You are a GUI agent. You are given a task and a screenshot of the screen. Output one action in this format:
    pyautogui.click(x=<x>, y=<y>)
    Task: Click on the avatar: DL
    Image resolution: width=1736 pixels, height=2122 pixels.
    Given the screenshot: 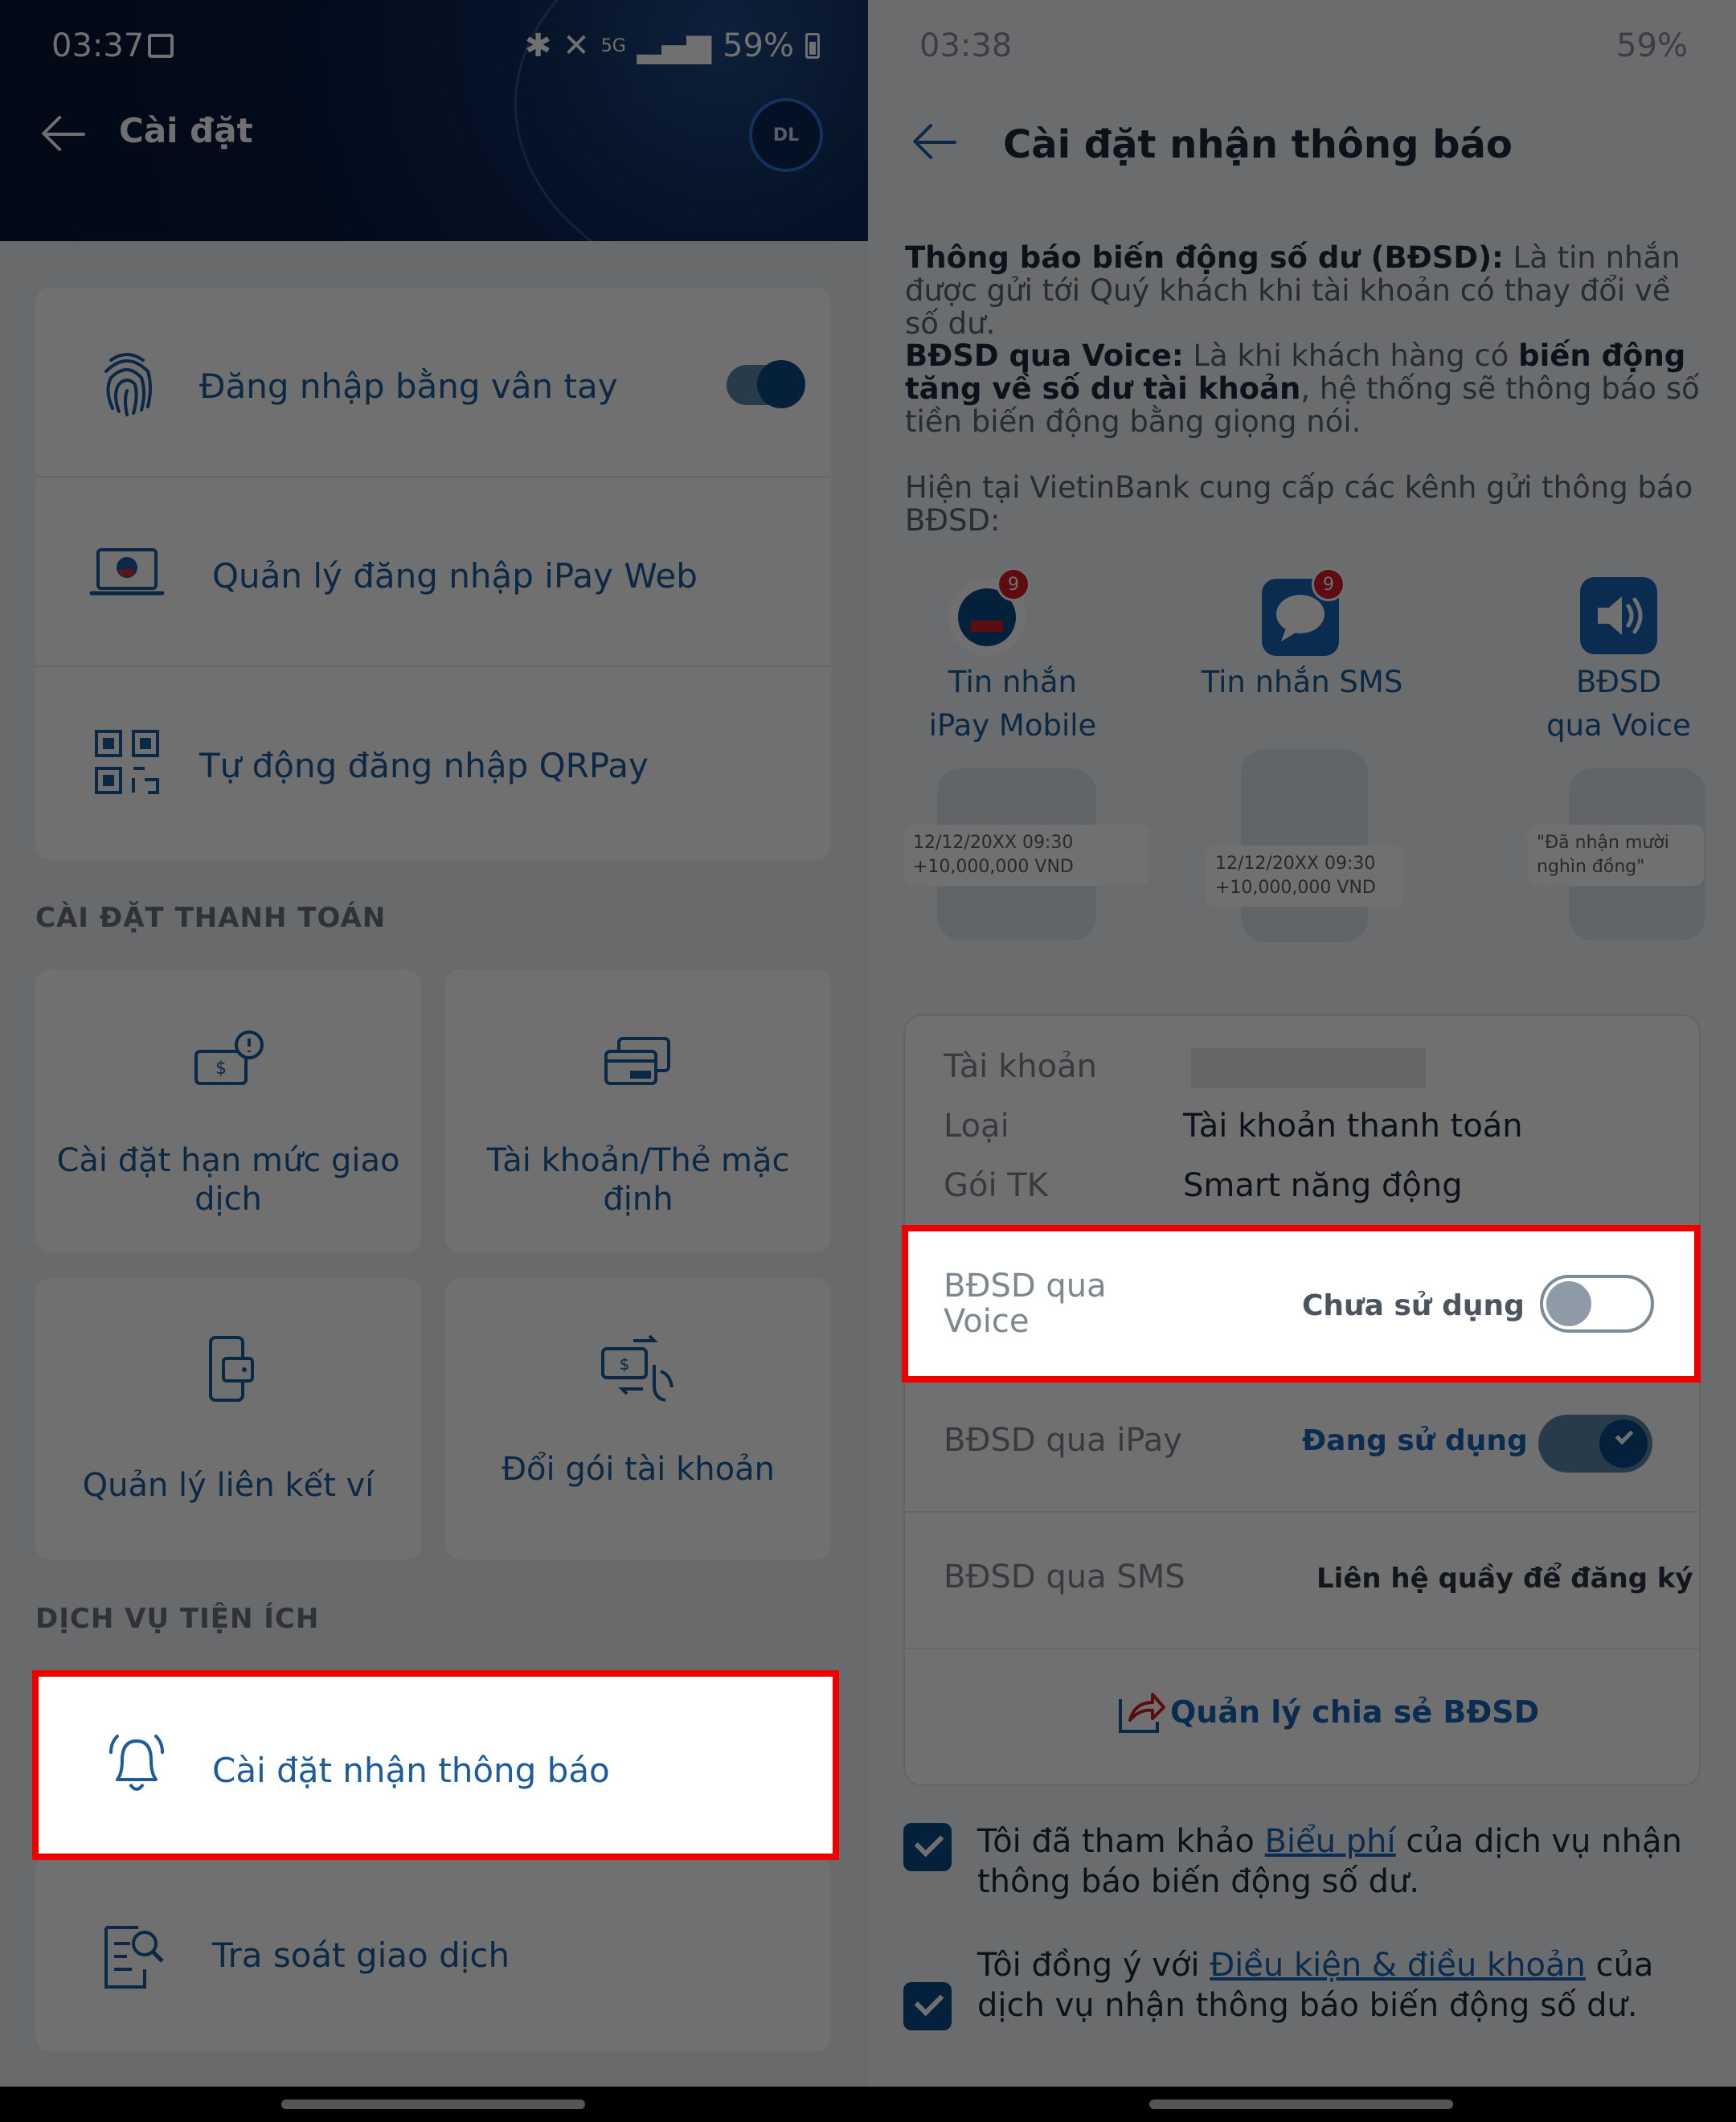 What is the action you would take?
    pyautogui.click(x=786, y=135)
    